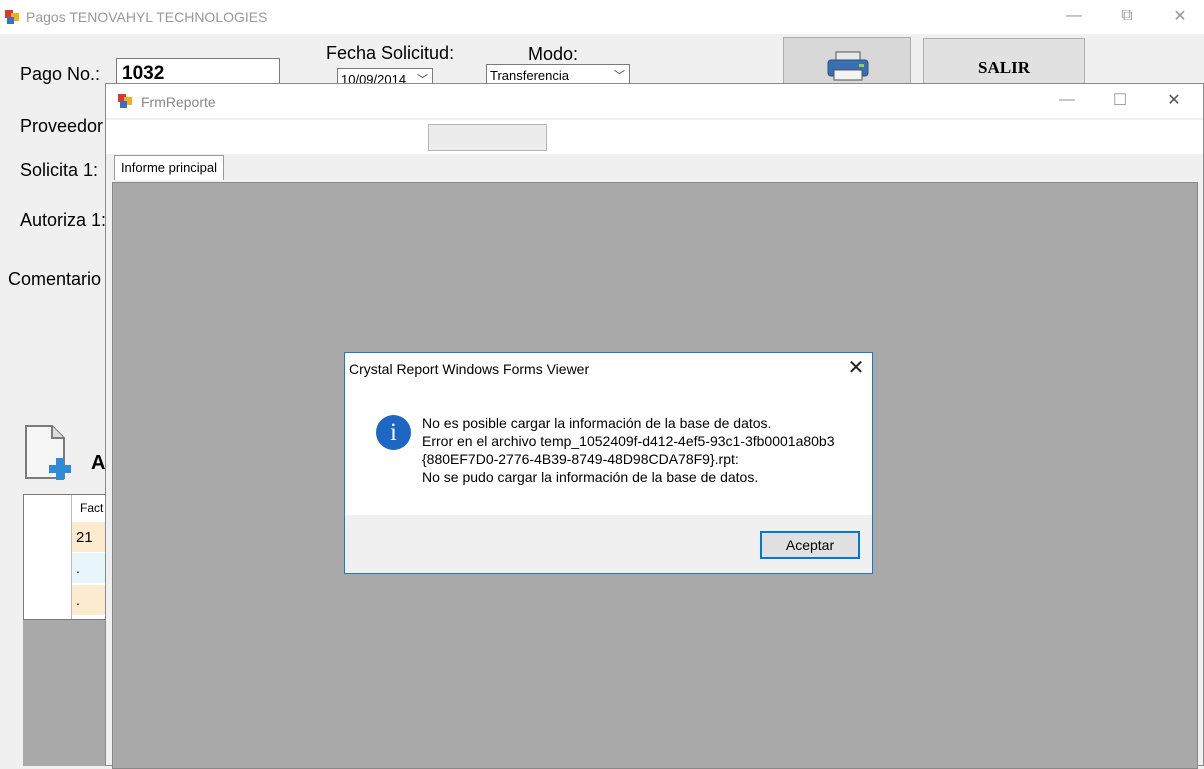 Image resolution: width=1204 pixels, height=769 pixels. I want to click on add-label: A, so click(98, 463).